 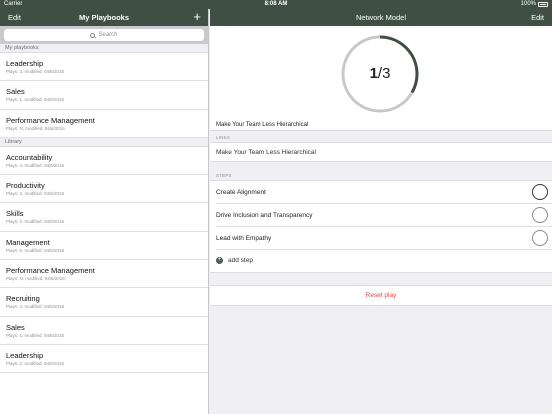 I want to click on playbook-name: Productivity, so click(x=25, y=186).